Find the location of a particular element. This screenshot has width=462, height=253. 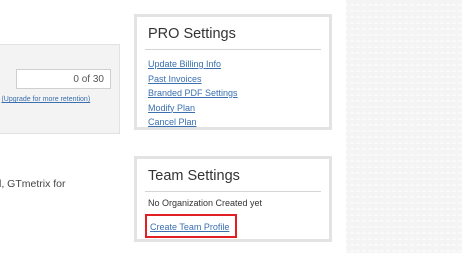

retention-note: s (Upgrade for more retention) is located at coordinates (58, 99).